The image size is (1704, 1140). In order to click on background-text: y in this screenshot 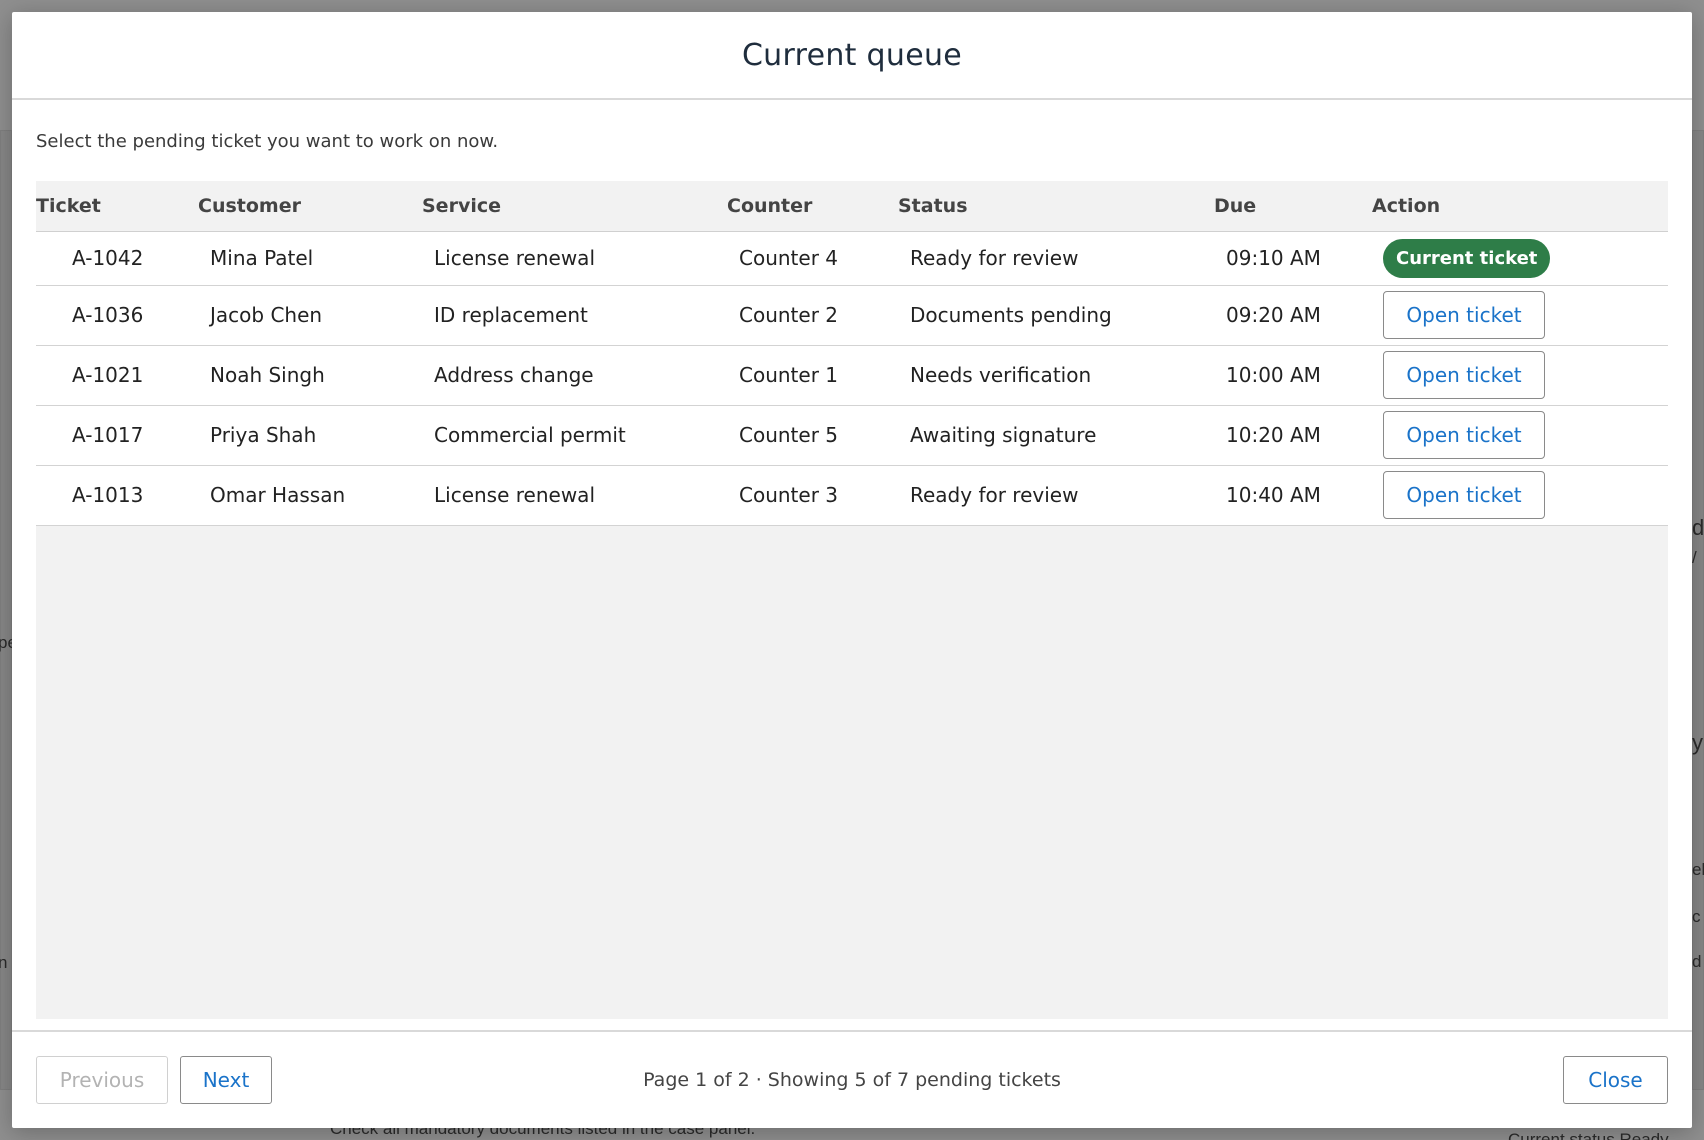, I will do `click(1697, 742)`.